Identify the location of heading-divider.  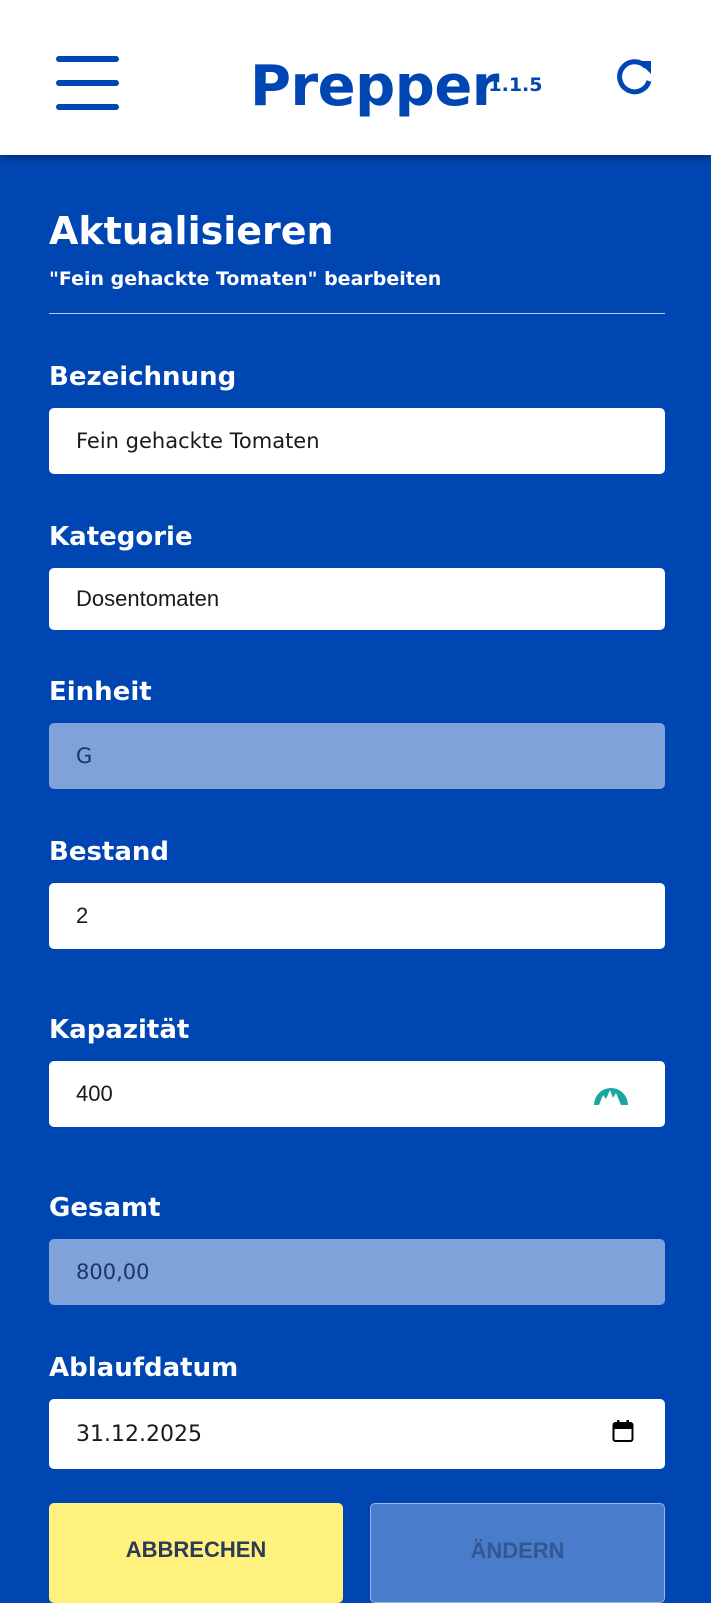
(357, 313).